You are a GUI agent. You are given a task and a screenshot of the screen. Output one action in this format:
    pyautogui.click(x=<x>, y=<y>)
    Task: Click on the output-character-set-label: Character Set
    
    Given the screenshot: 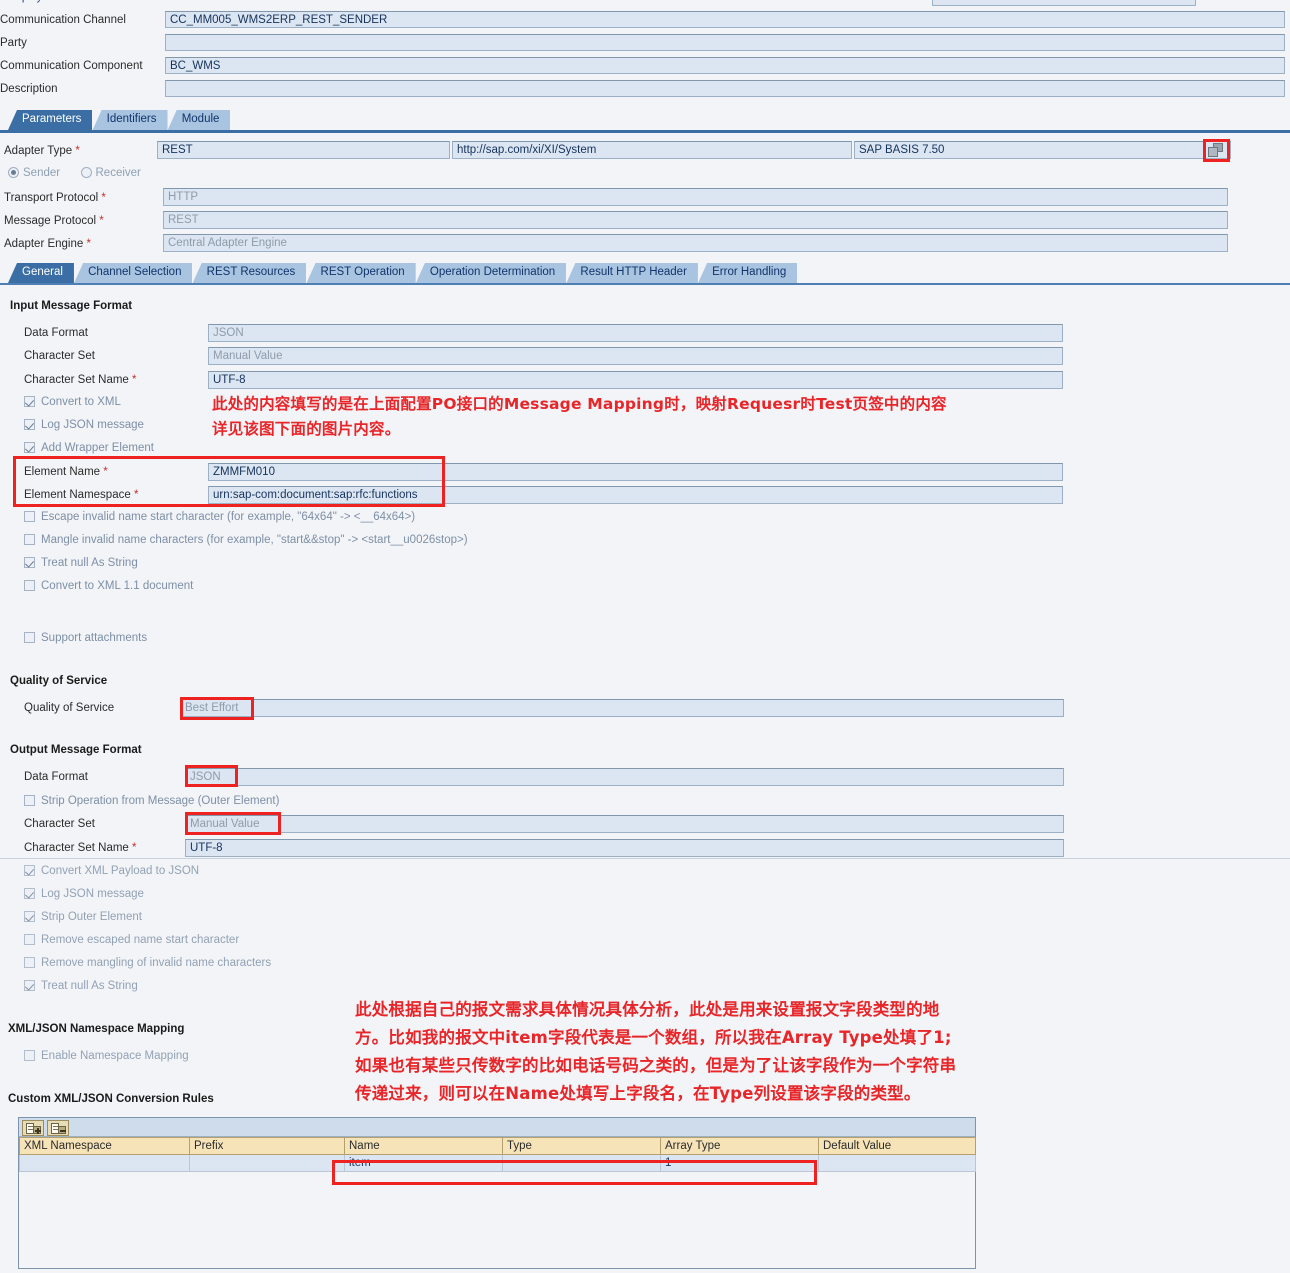 What is the action you would take?
    pyautogui.click(x=59, y=824)
    